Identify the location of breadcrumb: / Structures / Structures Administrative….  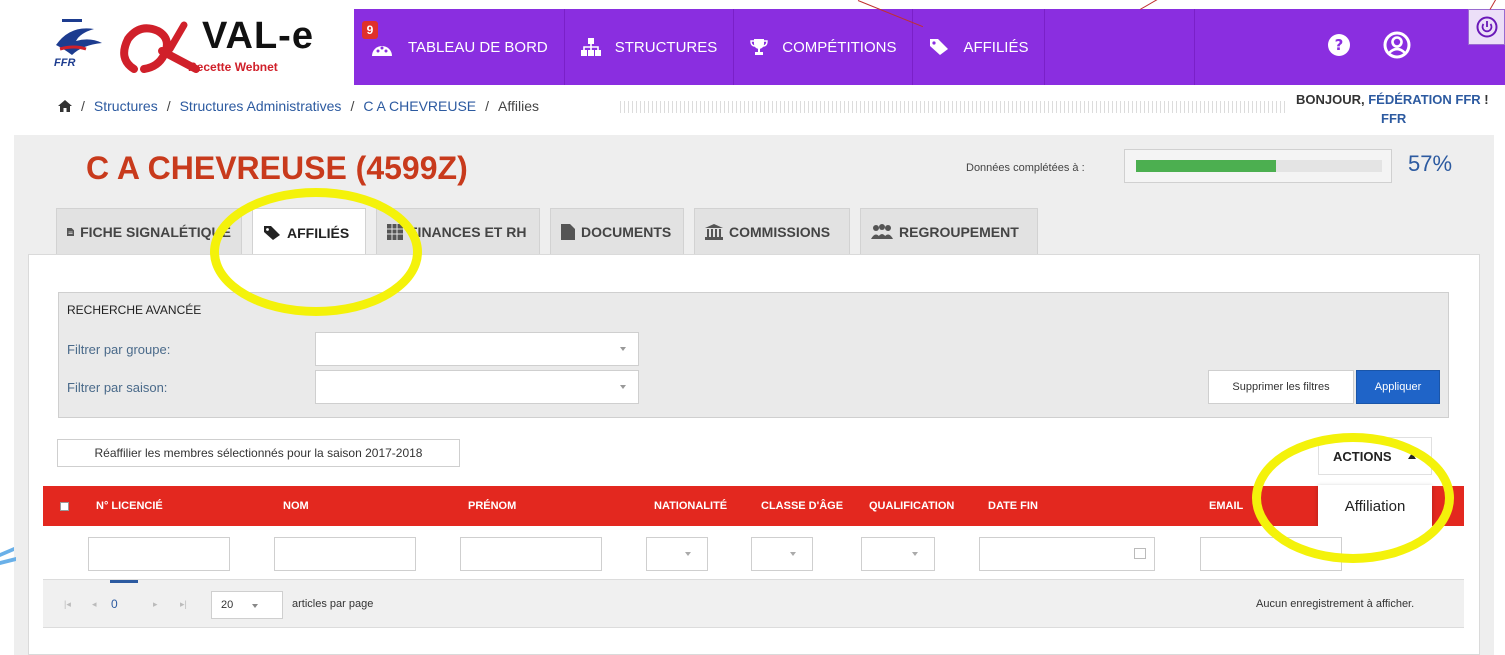
(298, 106).